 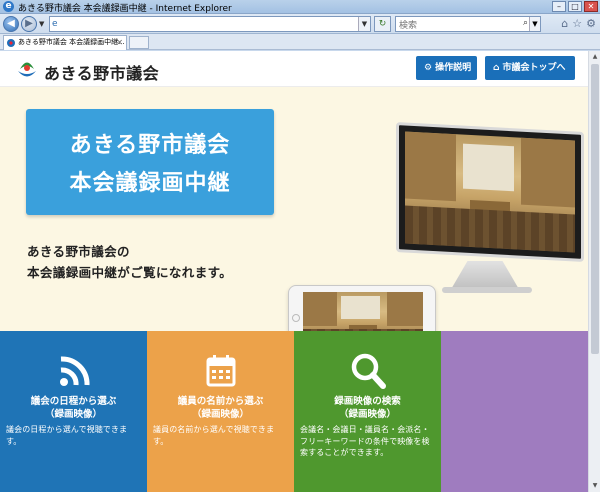 I want to click on search-dropdown-icon: ▼, so click(x=534, y=24).